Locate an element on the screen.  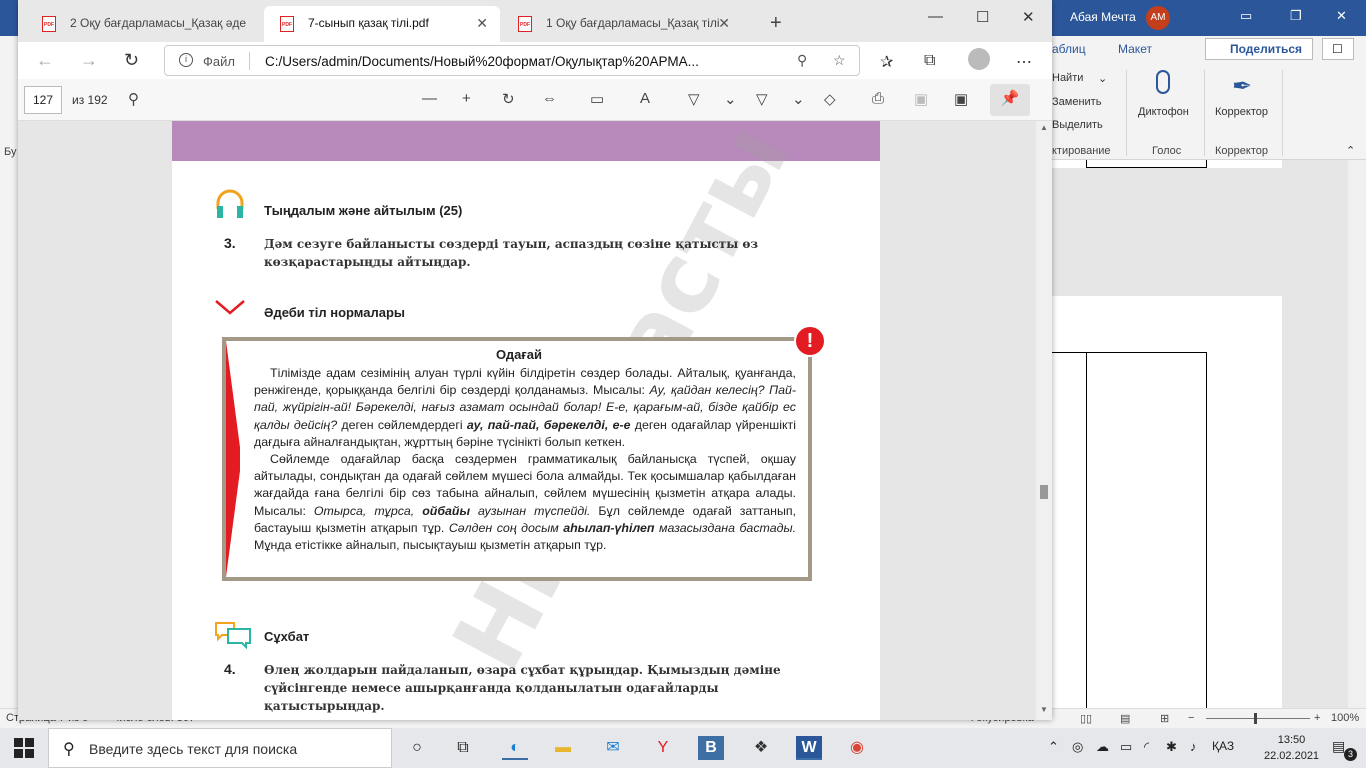
cortana-icon: ○ is located at coordinates (417, 748).